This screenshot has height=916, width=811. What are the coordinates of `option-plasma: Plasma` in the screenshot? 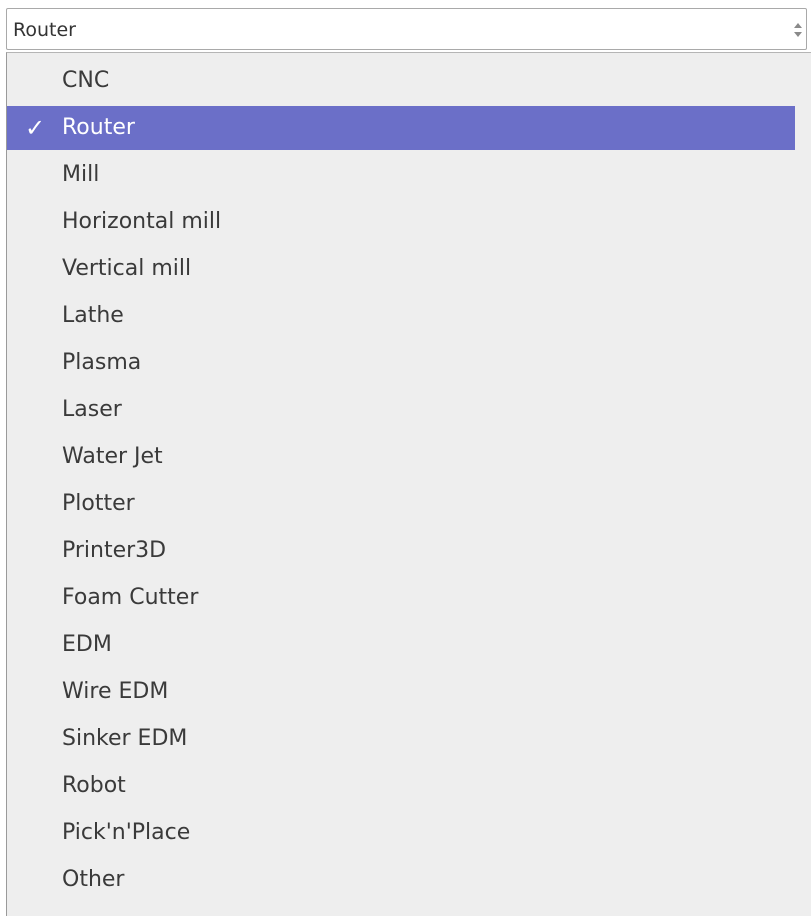 It's located at (401, 363).